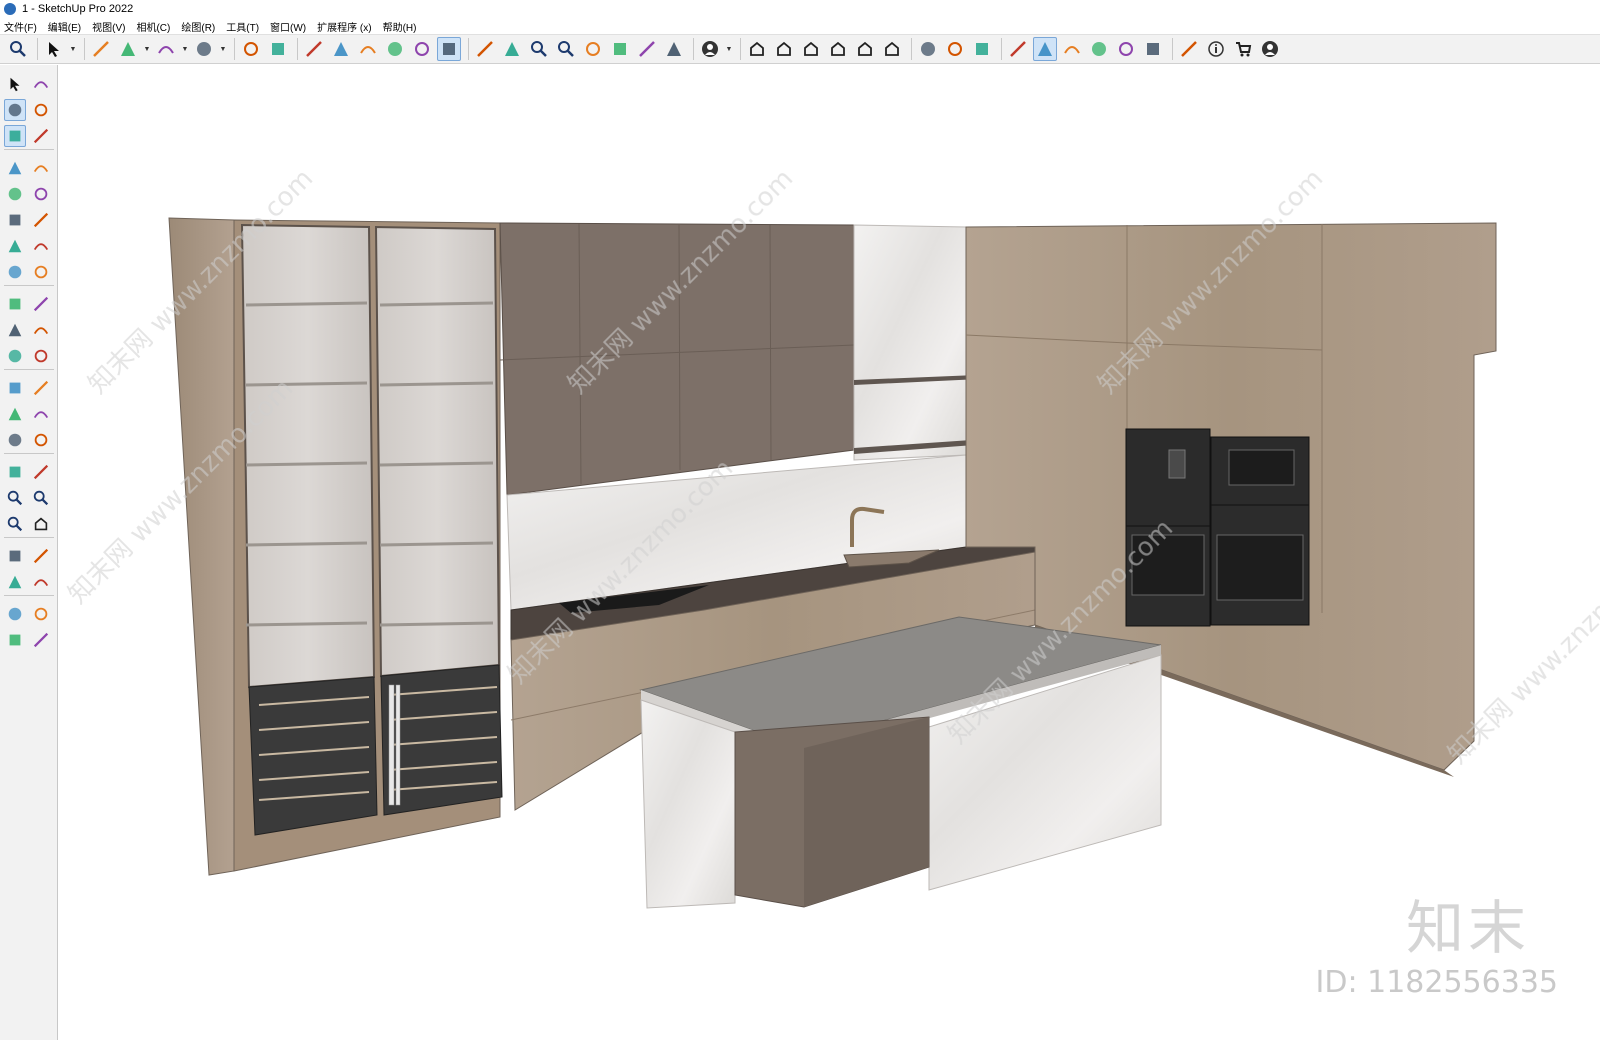 The height and width of the screenshot is (1040, 1600). Describe the element at coordinates (784, 49) in the screenshot. I see `front-view-icon` at that location.